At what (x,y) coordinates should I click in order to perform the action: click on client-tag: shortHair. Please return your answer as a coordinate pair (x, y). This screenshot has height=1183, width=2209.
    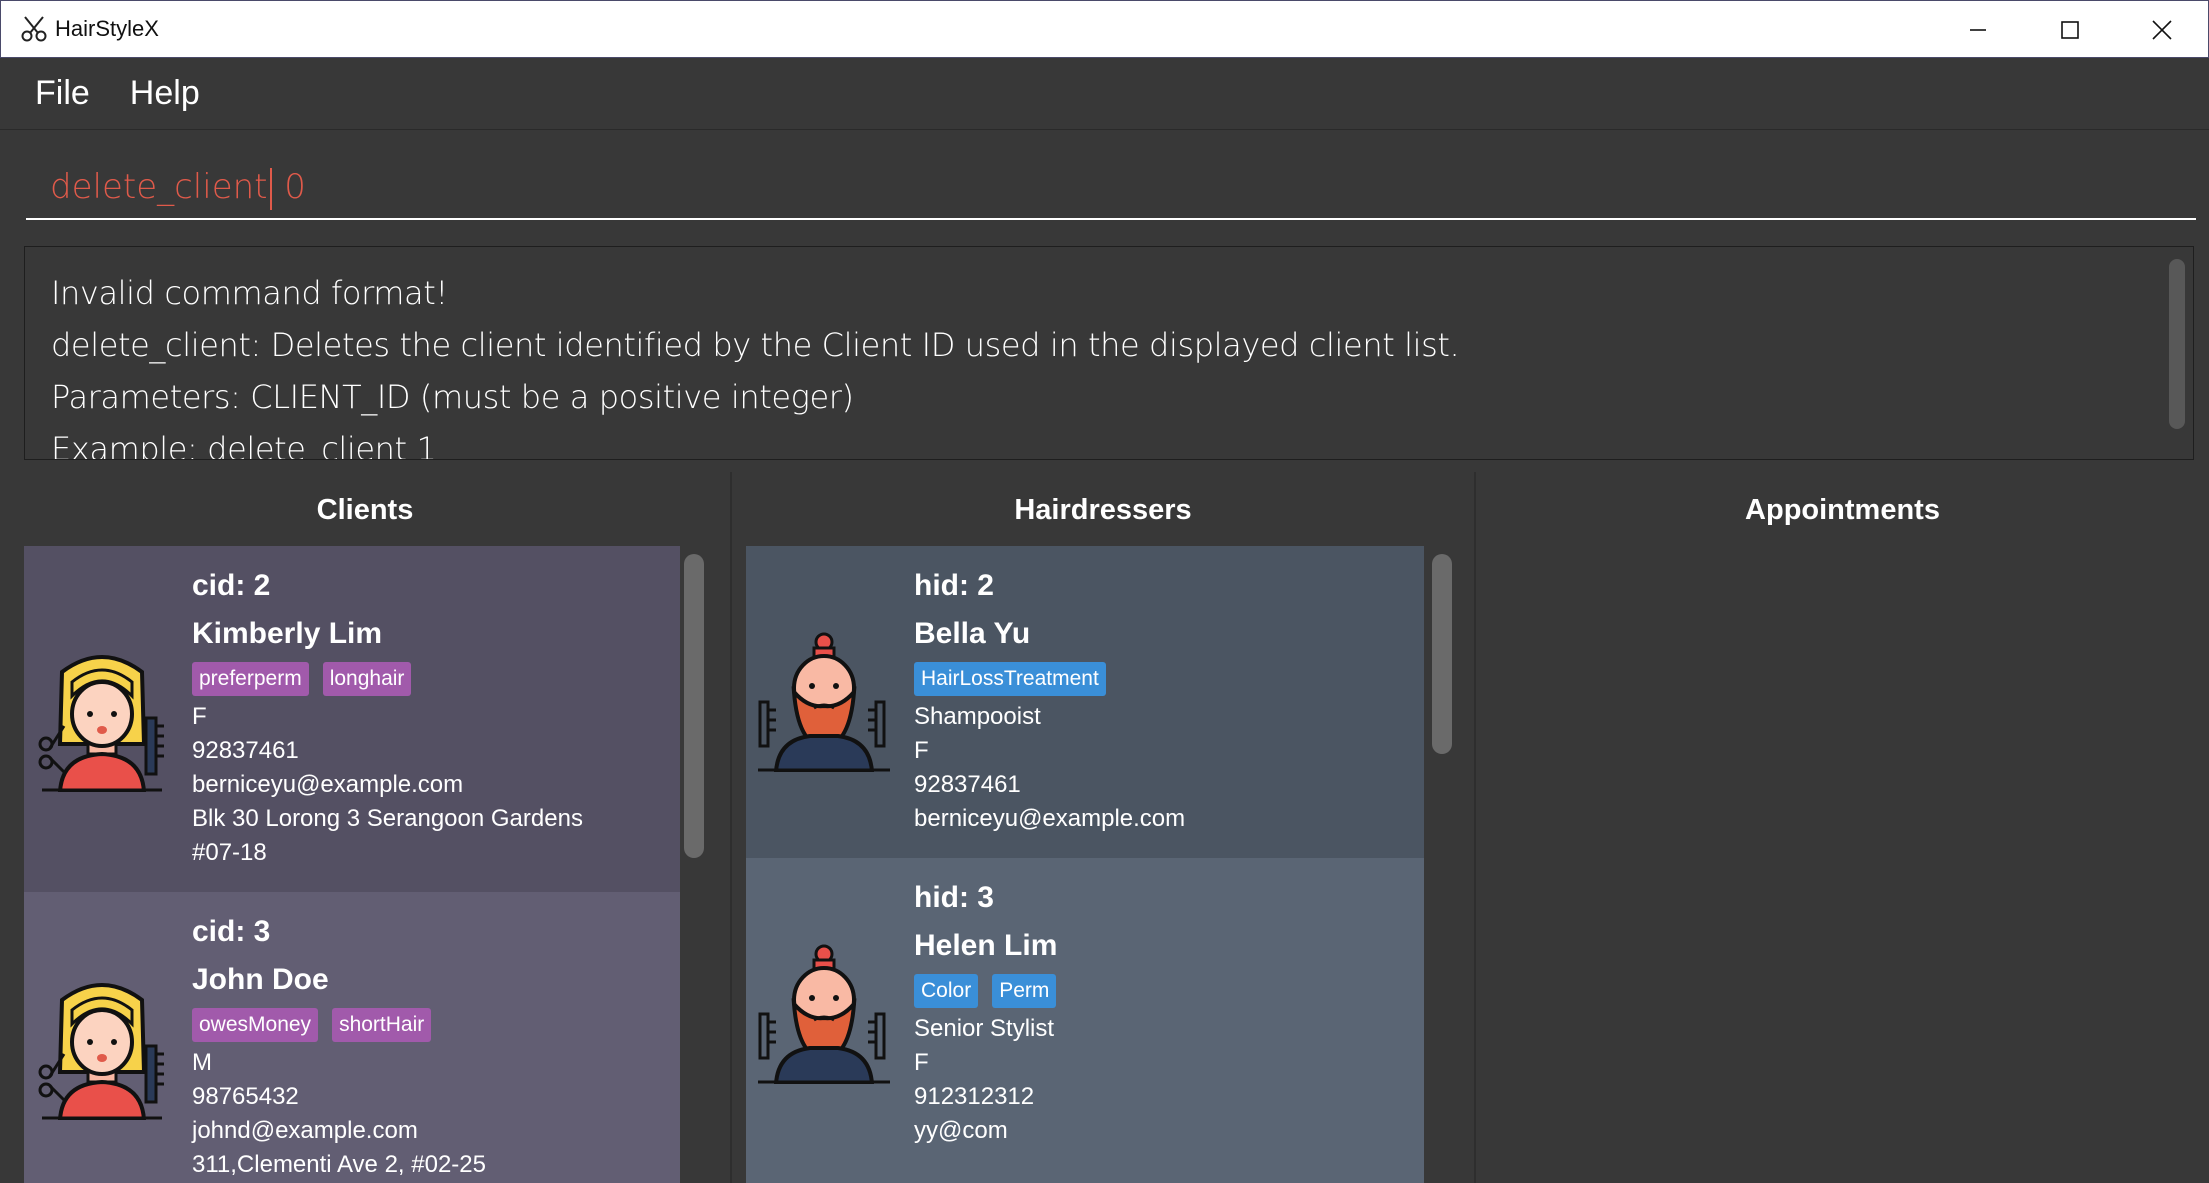
    Looking at the image, I should click on (382, 1025).